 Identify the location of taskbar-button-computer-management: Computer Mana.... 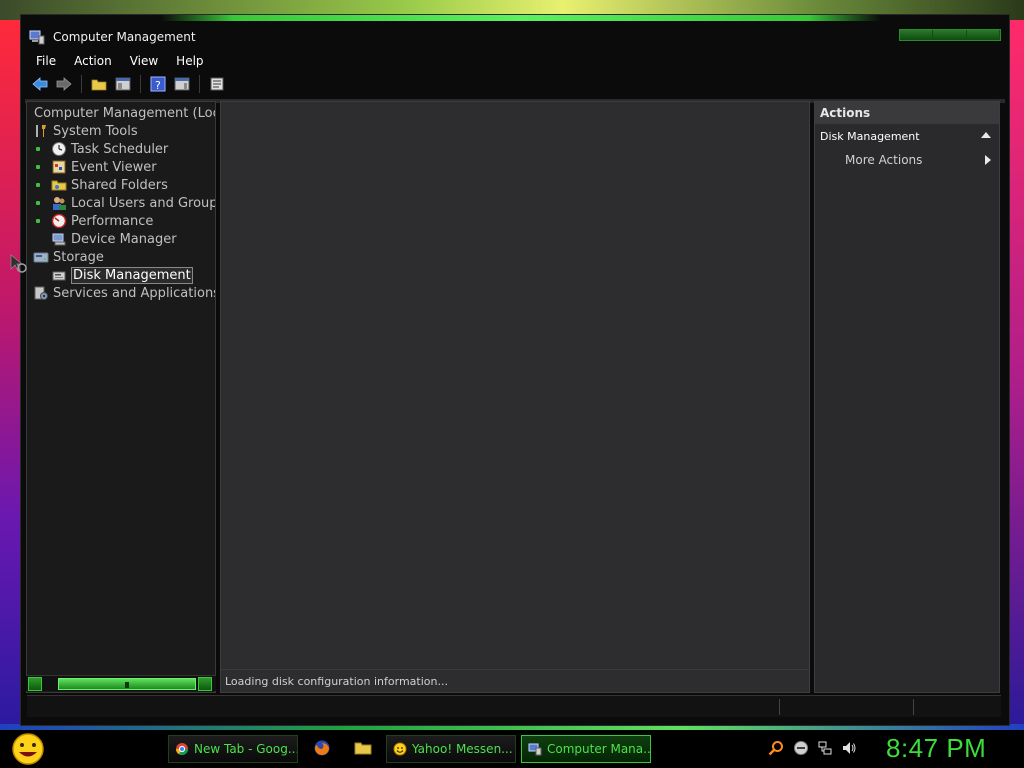
(586, 749).